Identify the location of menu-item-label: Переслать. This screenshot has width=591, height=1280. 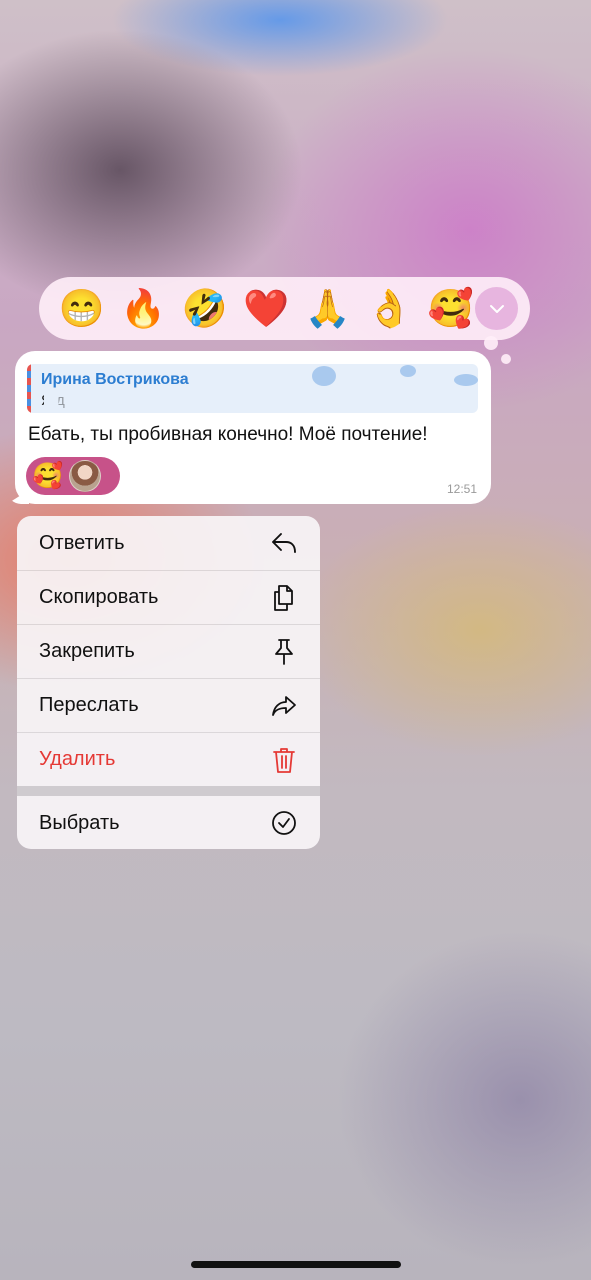
(89, 705).